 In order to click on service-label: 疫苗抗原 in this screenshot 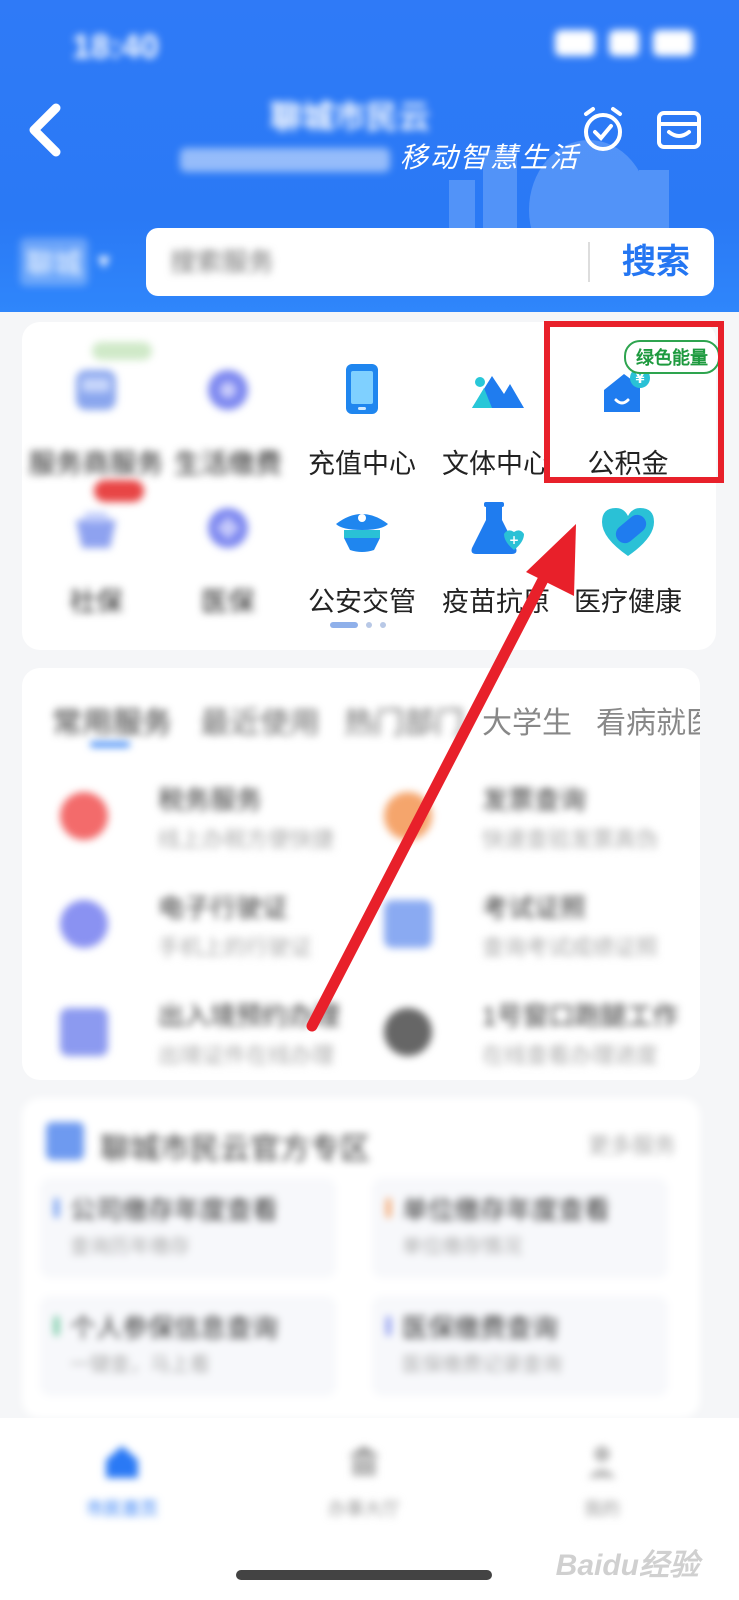, I will do `click(496, 602)`.